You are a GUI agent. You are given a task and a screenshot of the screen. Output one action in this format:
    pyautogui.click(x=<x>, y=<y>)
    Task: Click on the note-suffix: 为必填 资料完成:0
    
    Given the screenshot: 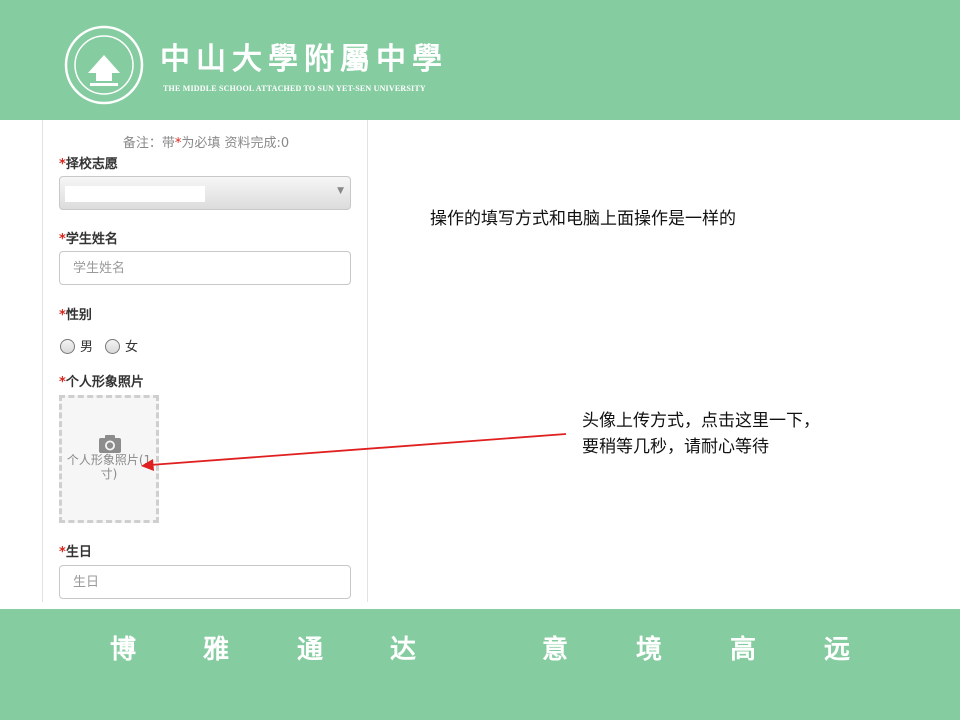 What is the action you would take?
    pyautogui.click(x=235, y=143)
    